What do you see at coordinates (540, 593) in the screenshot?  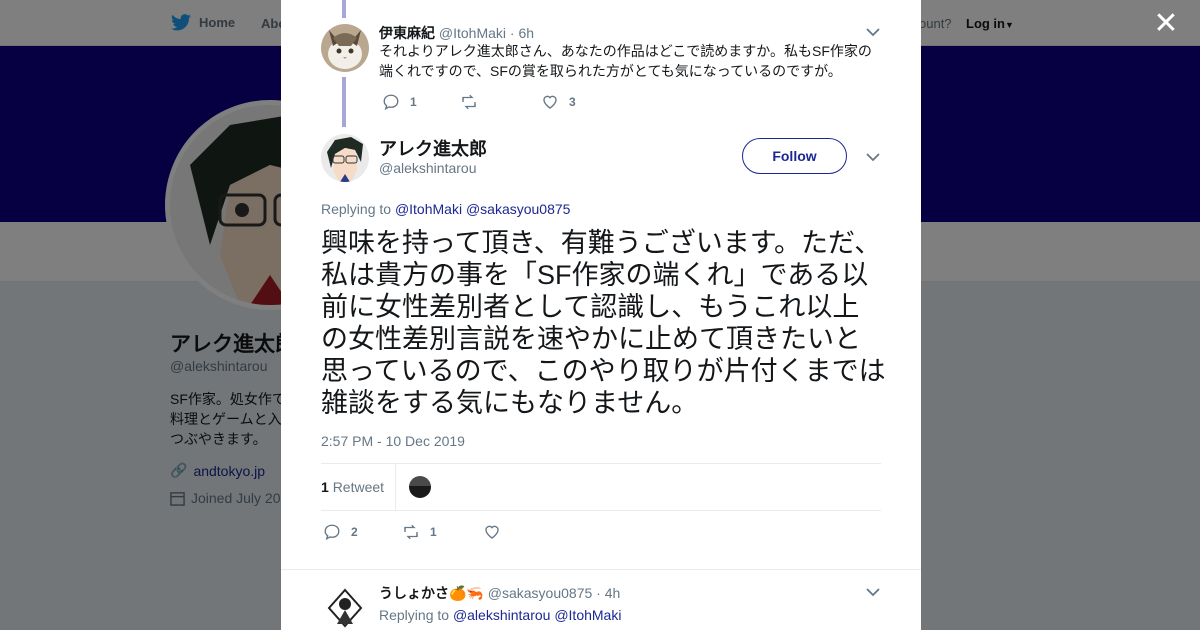 I see `author-handle: @sakasyou0875` at bounding box center [540, 593].